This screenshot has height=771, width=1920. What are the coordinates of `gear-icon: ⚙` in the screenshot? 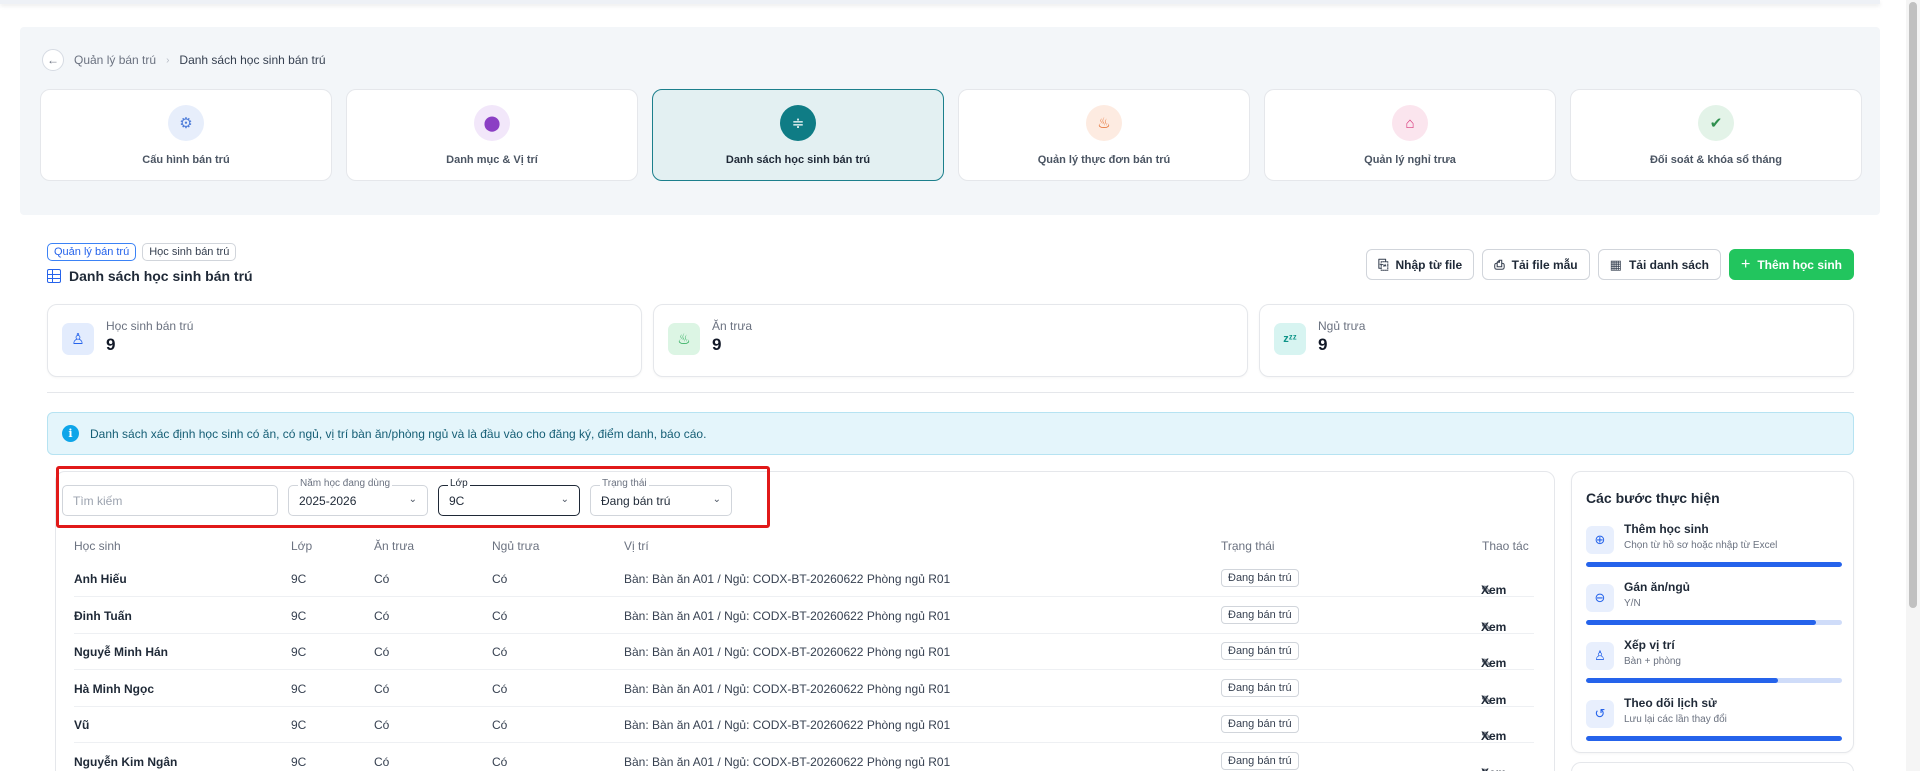 It's located at (186, 123).